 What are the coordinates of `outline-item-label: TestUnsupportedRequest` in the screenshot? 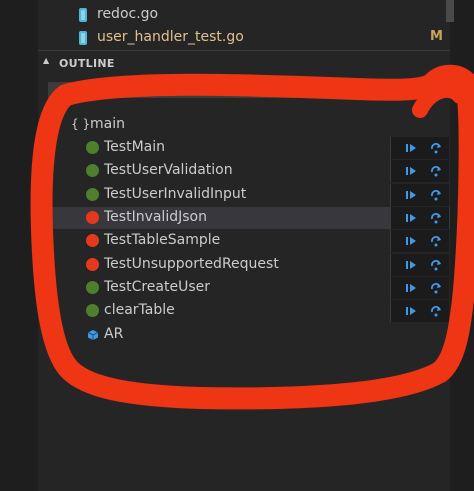 It's located at (191, 264).